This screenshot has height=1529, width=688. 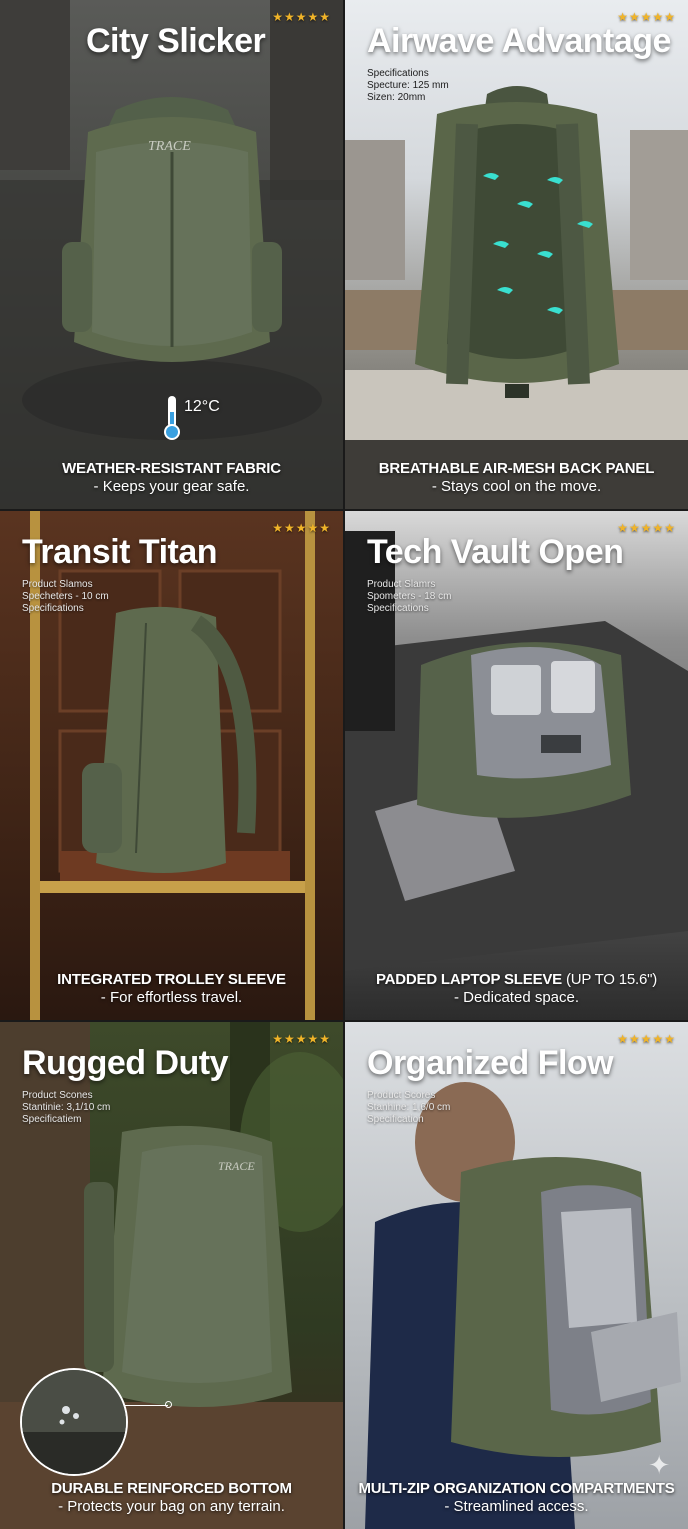 What do you see at coordinates (468, 979) in the screenshot?
I see `feature-heading-main: PADDED LAPTOP SLEEVE` at bounding box center [468, 979].